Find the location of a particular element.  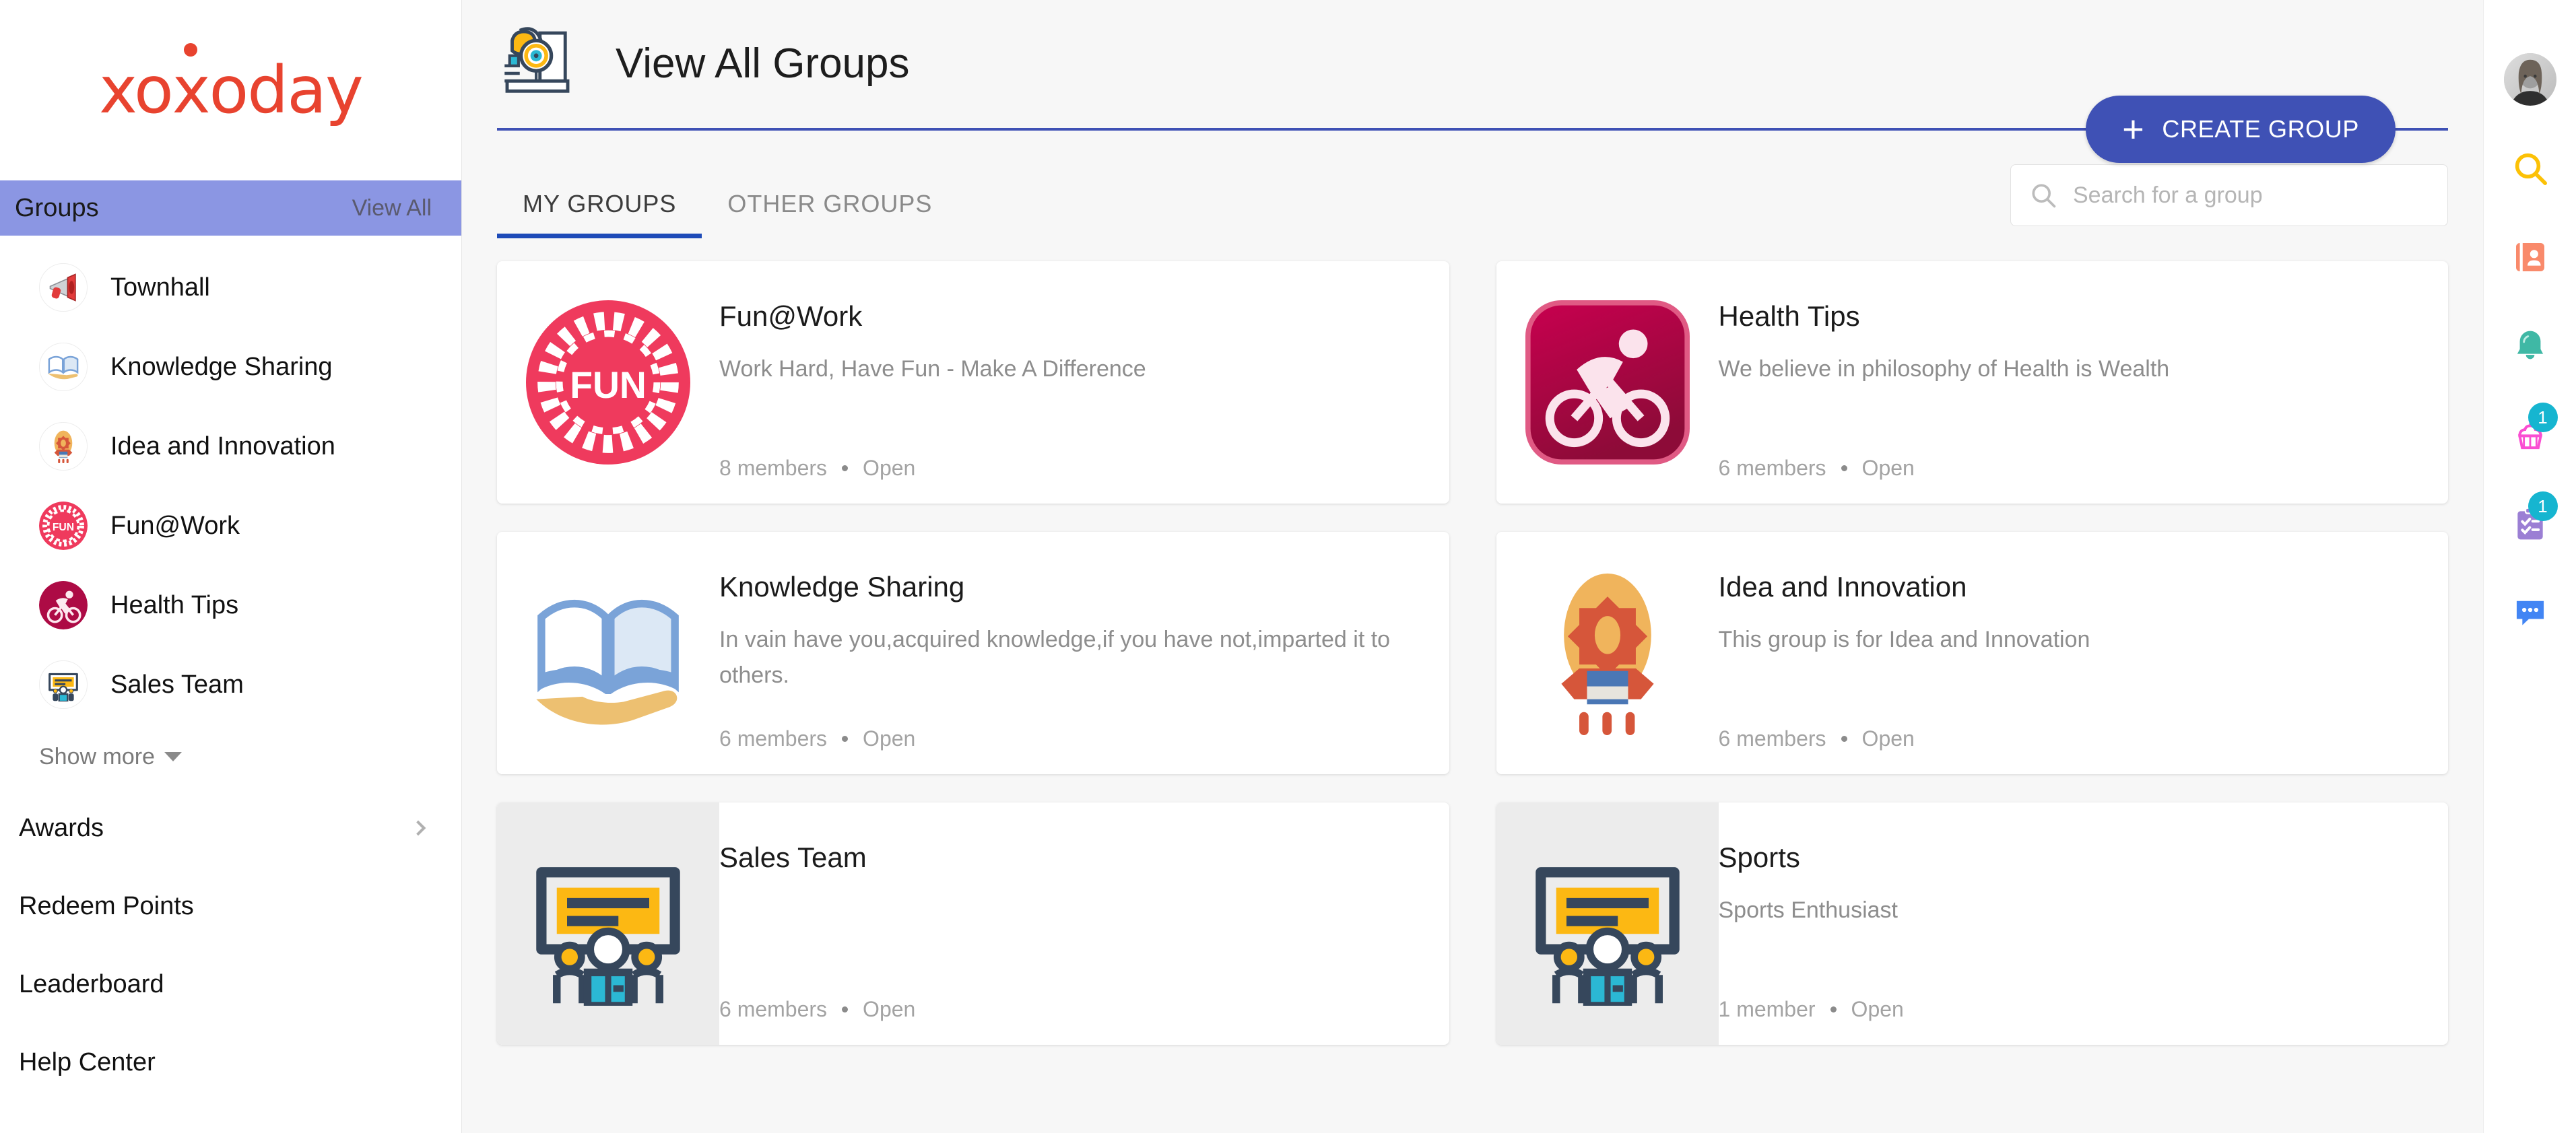

card-avatar: FUN is located at coordinates (608, 382).